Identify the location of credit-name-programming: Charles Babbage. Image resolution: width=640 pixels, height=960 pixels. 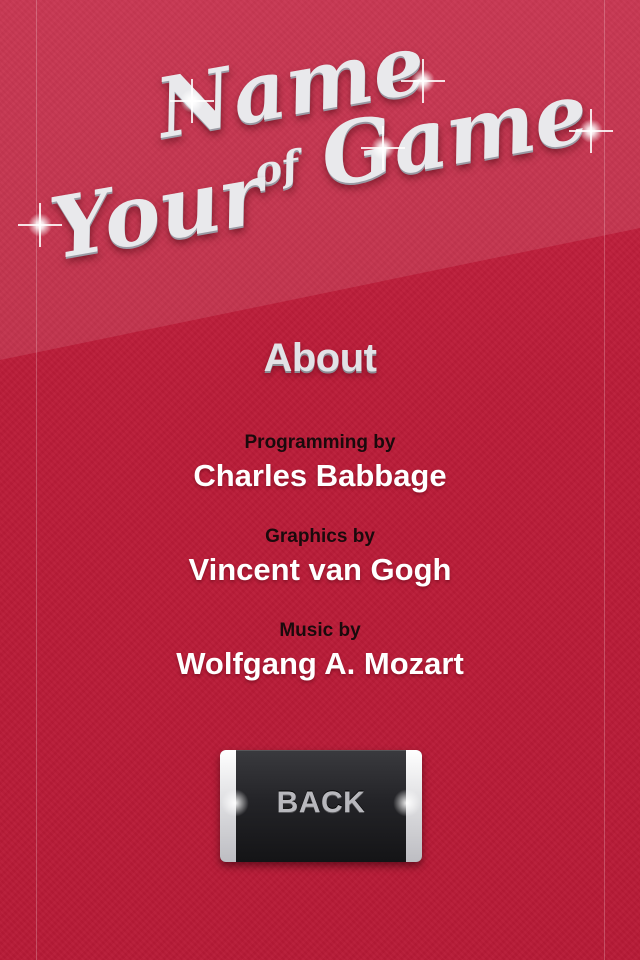
(320, 475).